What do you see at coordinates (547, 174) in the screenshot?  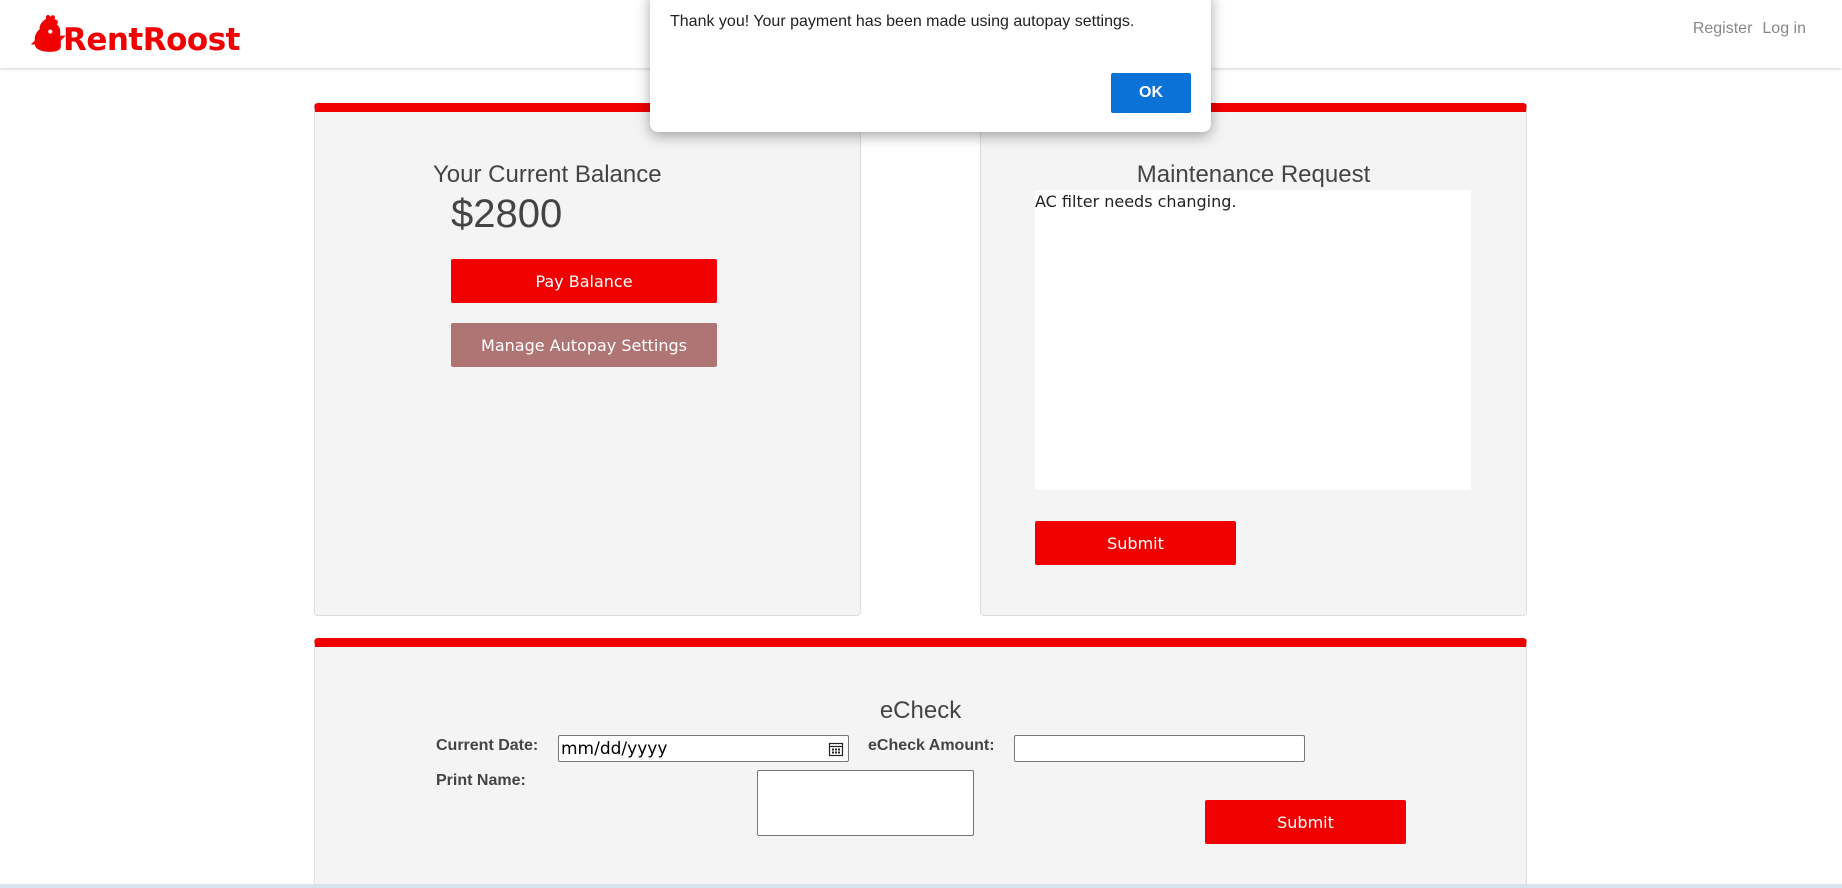 I see `balance-title: Your Current Balance` at bounding box center [547, 174].